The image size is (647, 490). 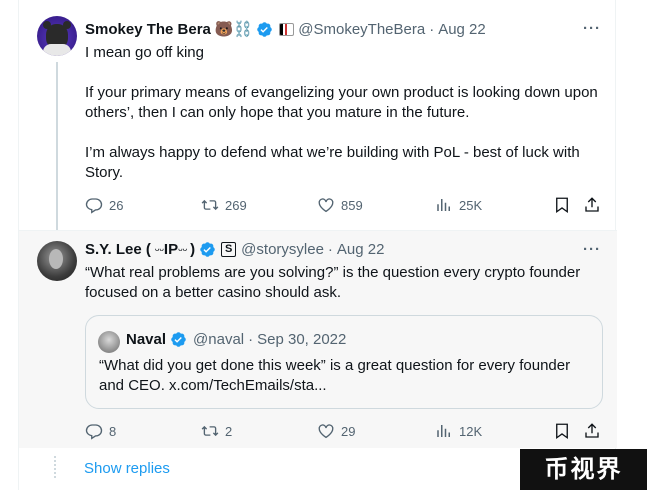 I want to click on portrait-icon, so click(x=56, y=259).